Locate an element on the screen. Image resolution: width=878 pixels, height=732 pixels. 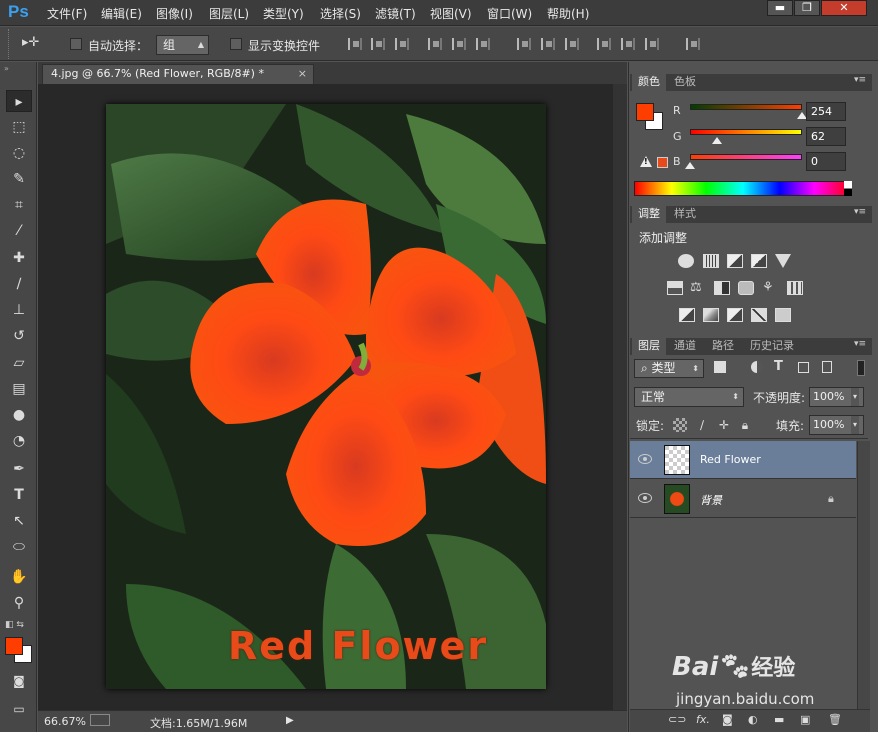
align-bottom-icon is located at coordinates (402, 44).